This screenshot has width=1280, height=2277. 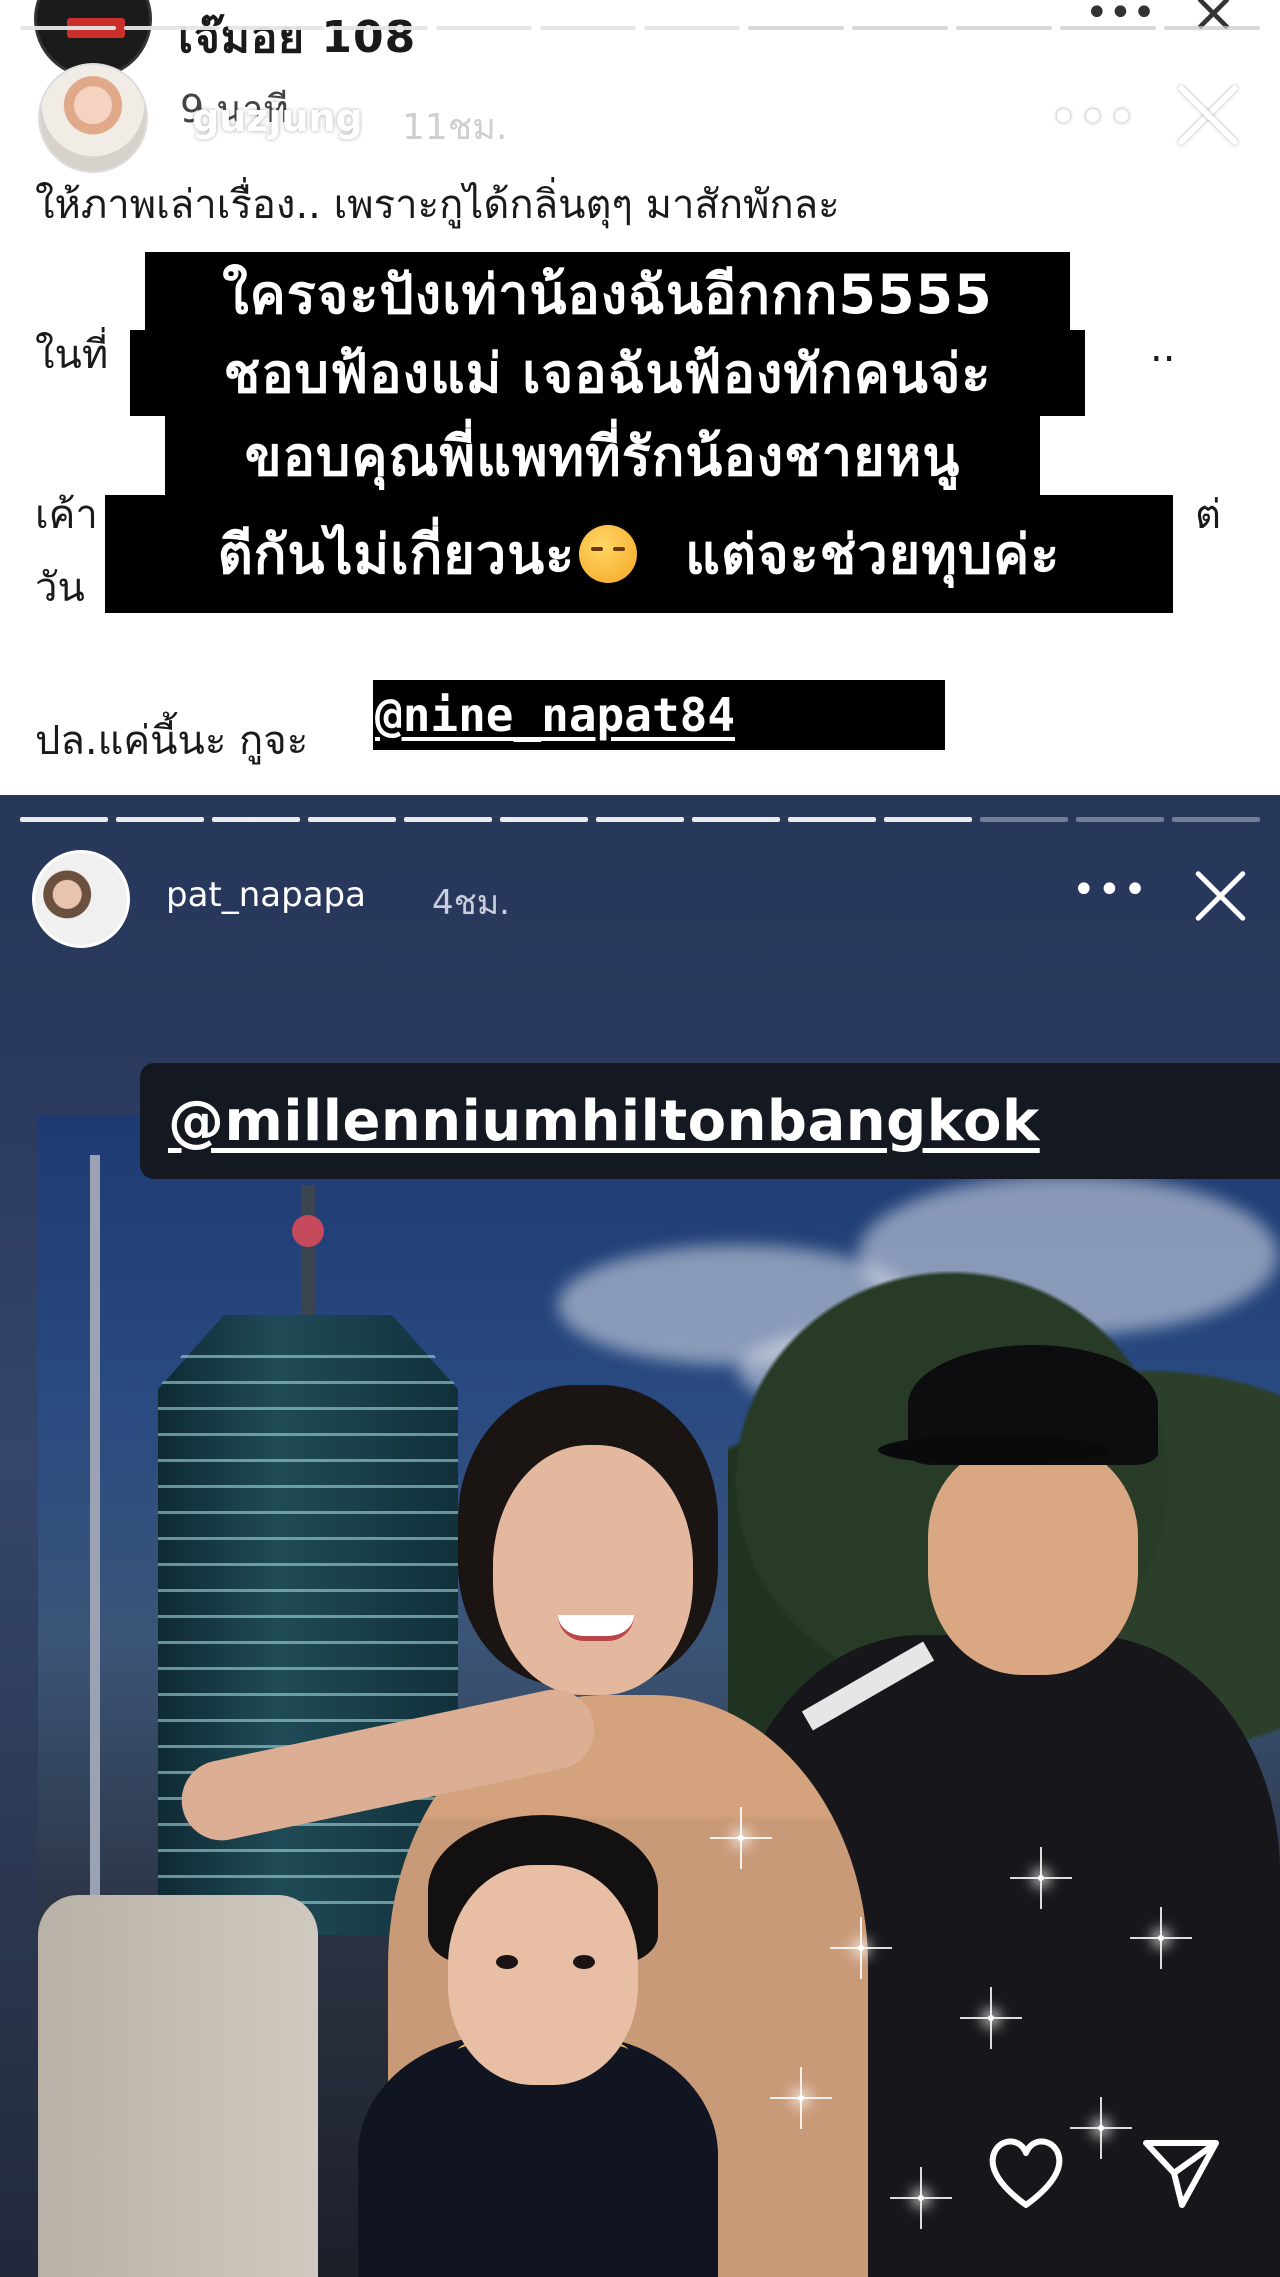 I want to click on location-text: @millenniumhiltonbangkok, so click(x=604, y=1121).